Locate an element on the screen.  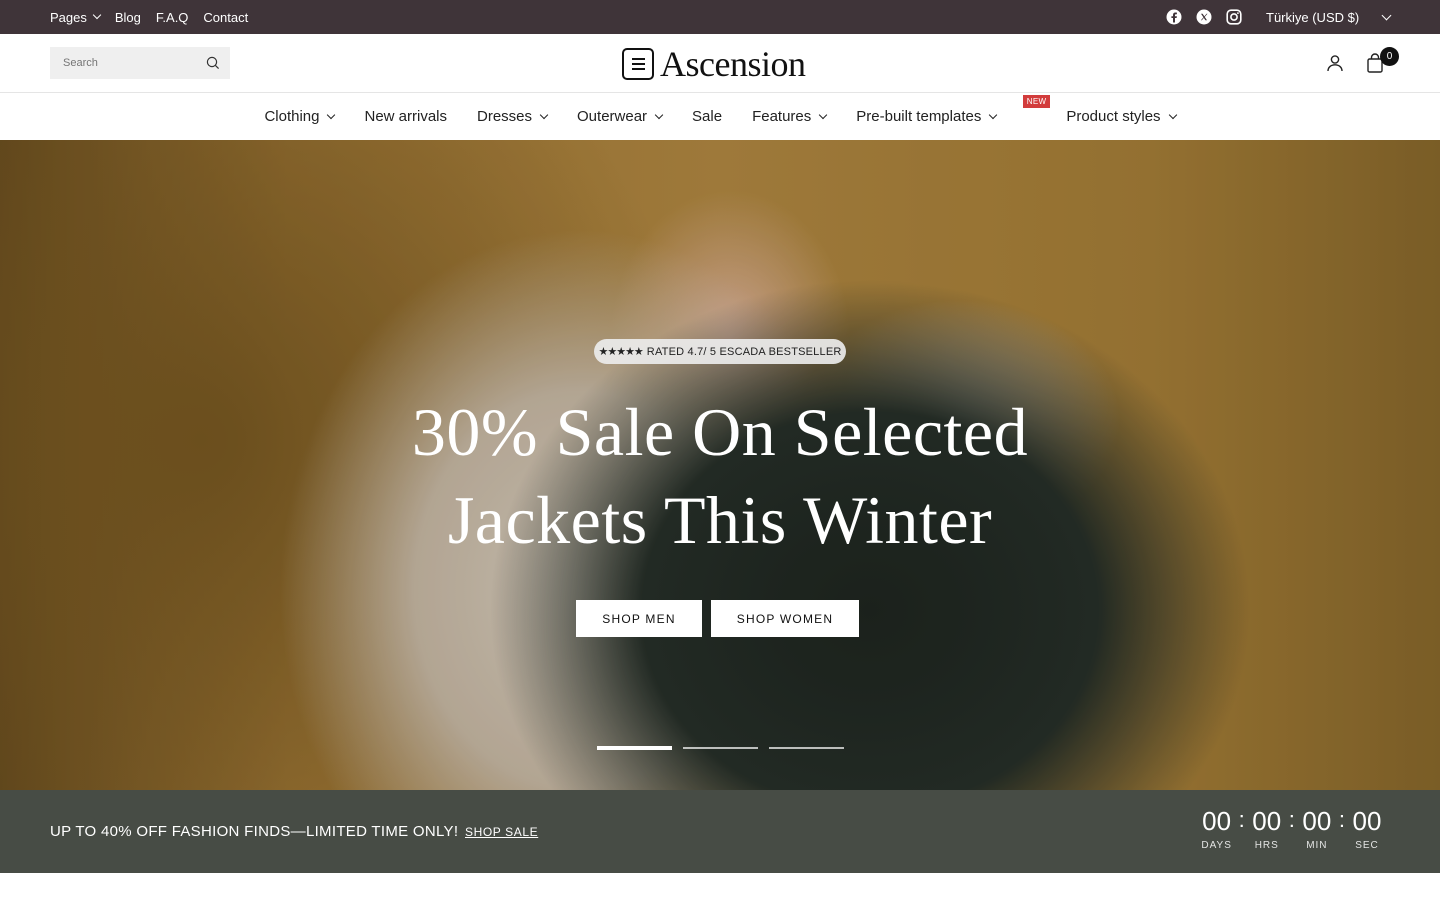
nav-label: Sale is located at coordinates (707, 116).